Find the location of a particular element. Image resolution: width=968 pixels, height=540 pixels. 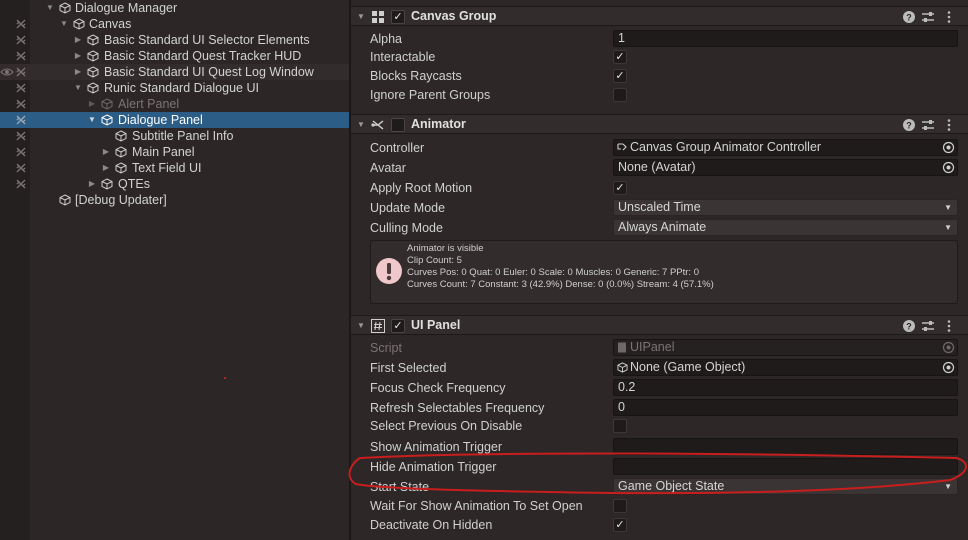

wait-for-show-animation-checkbox is located at coordinates (620, 506).